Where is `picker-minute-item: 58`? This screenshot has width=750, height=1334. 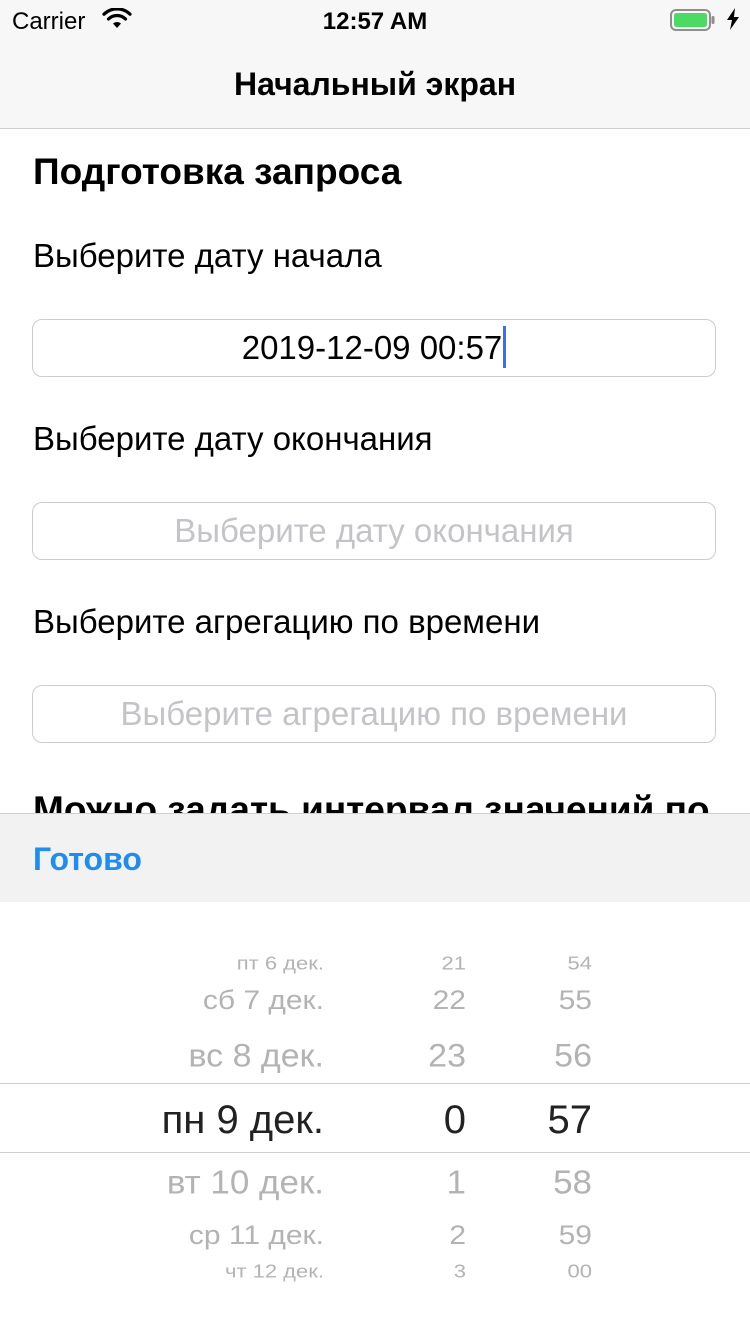 picker-minute-item: 58 is located at coordinates (572, 1182).